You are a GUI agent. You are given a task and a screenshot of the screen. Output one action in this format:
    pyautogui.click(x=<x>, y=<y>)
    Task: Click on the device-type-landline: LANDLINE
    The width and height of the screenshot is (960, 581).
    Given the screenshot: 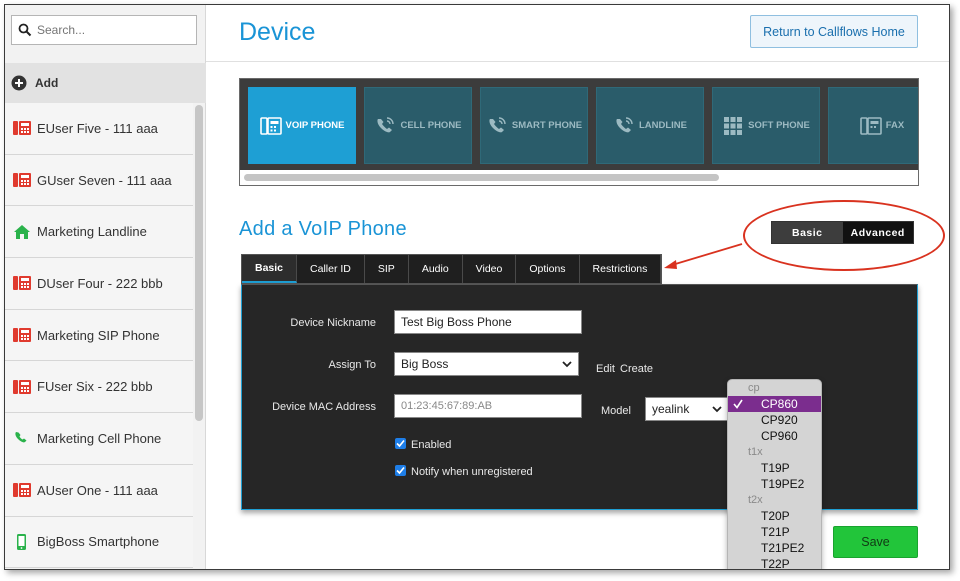 What is the action you would take?
    pyautogui.click(x=650, y=125)
    